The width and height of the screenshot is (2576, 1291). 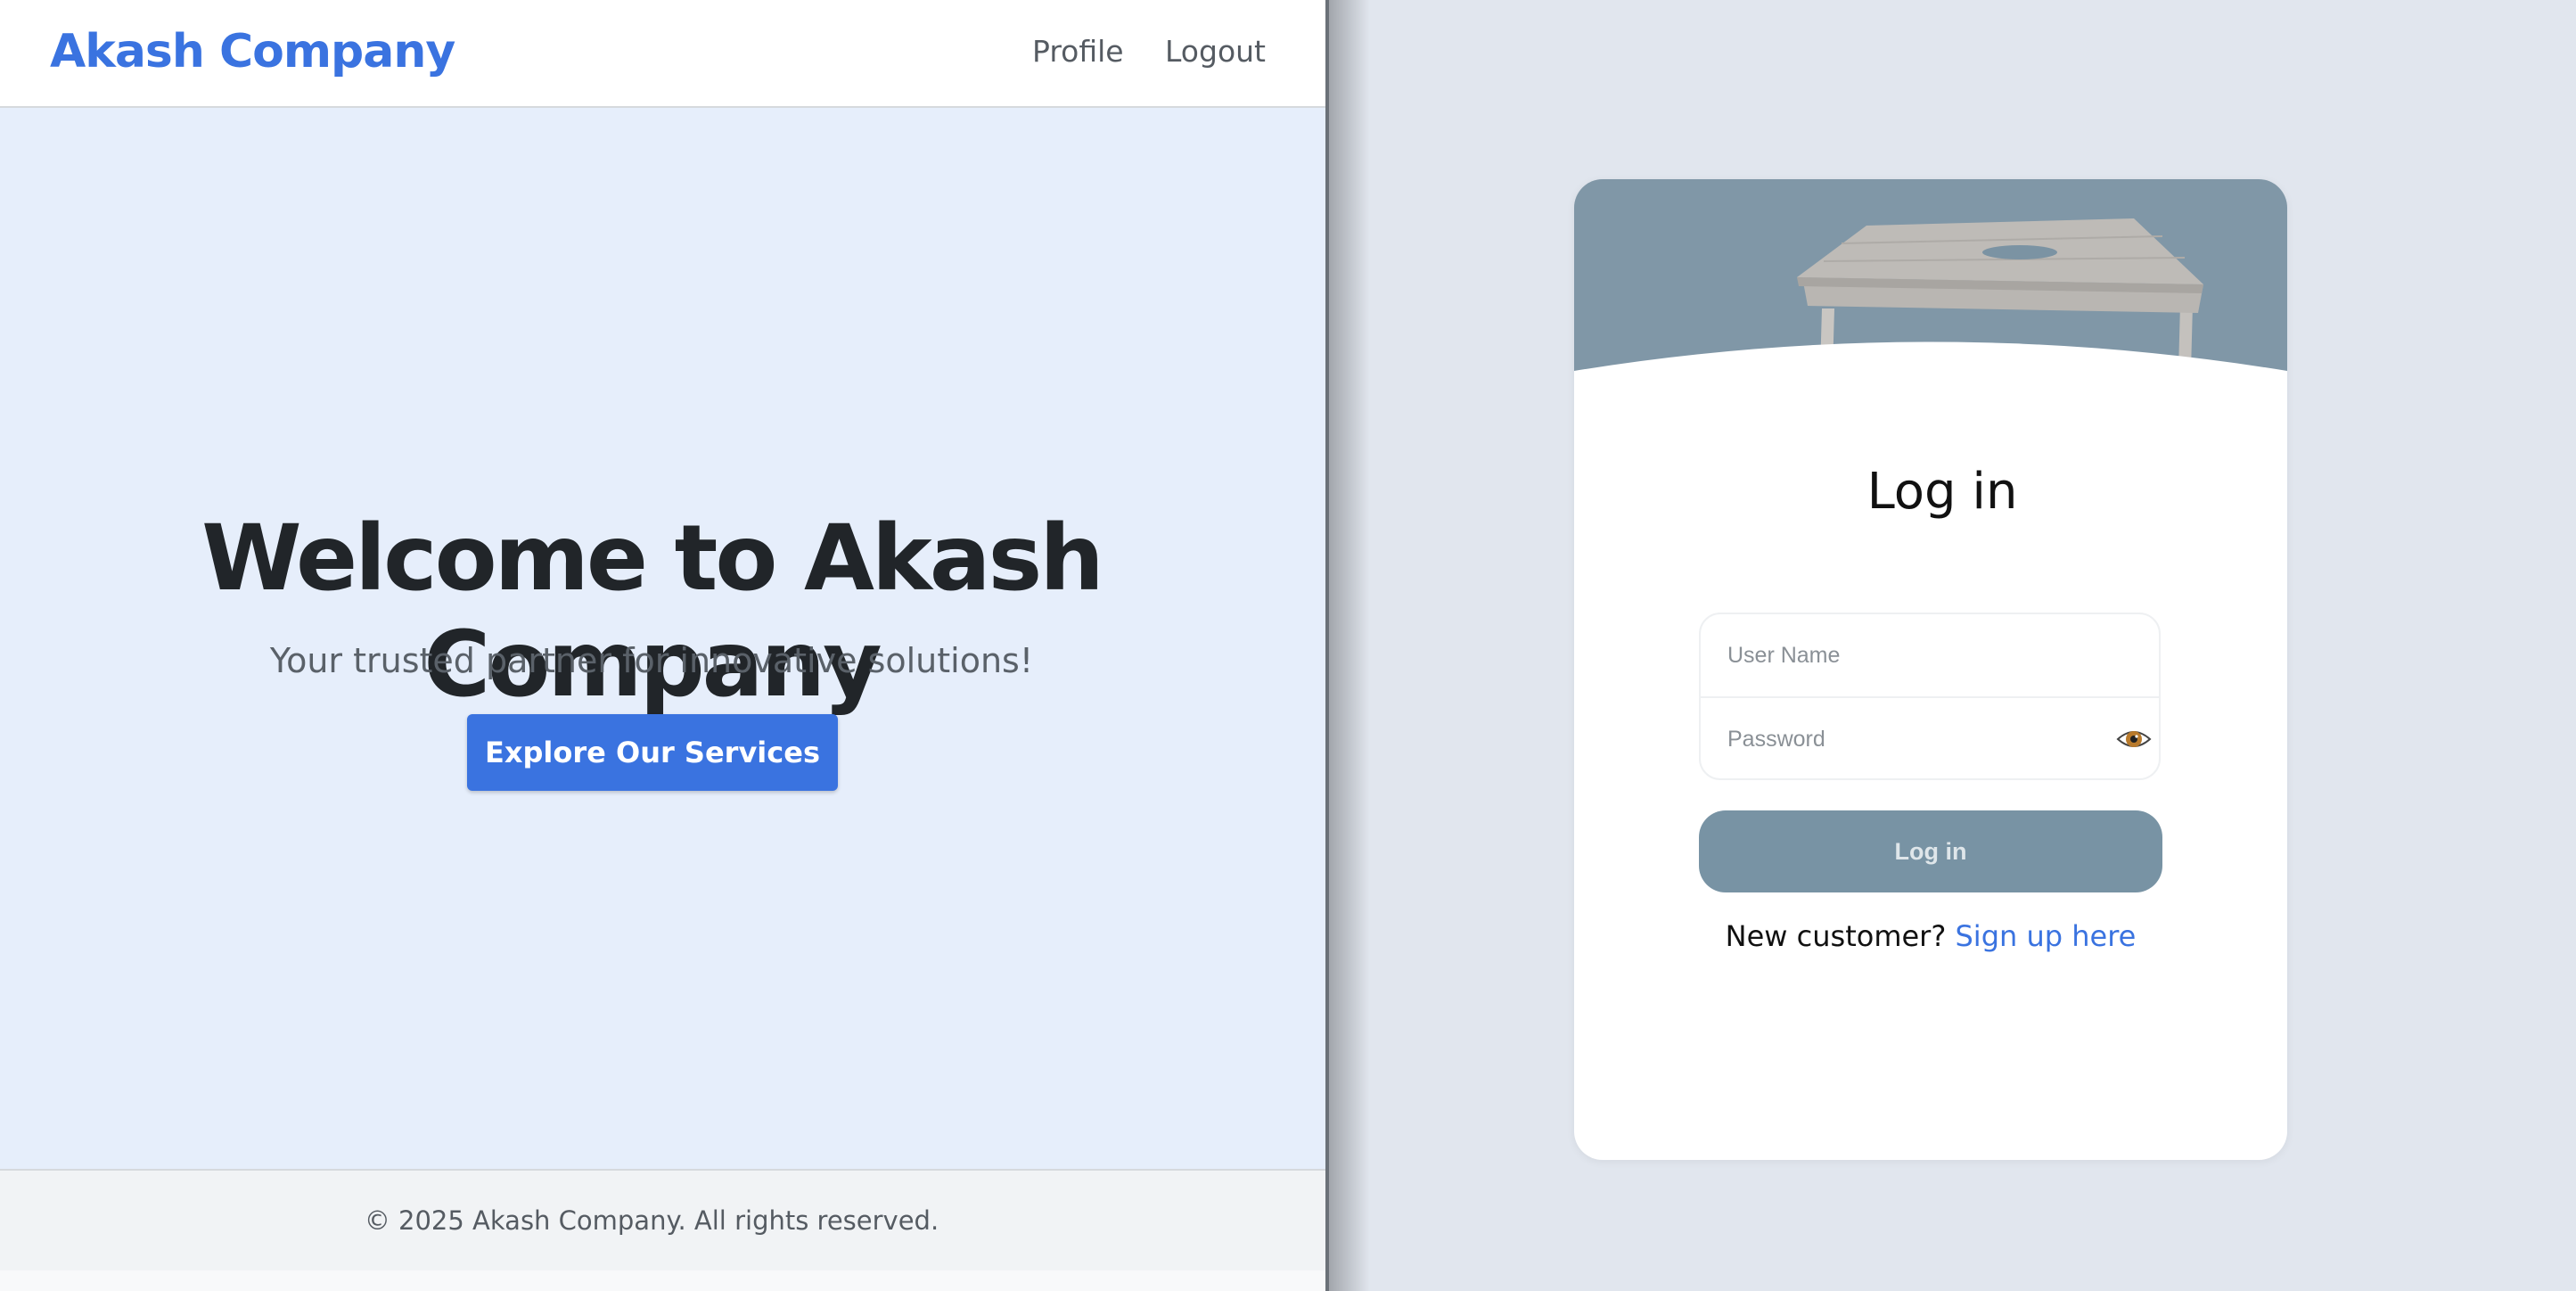 What do you see at coordinates (1942, 492) in the screenshot?
I see `login-title: Log in` at bounding box center [1942, 492].